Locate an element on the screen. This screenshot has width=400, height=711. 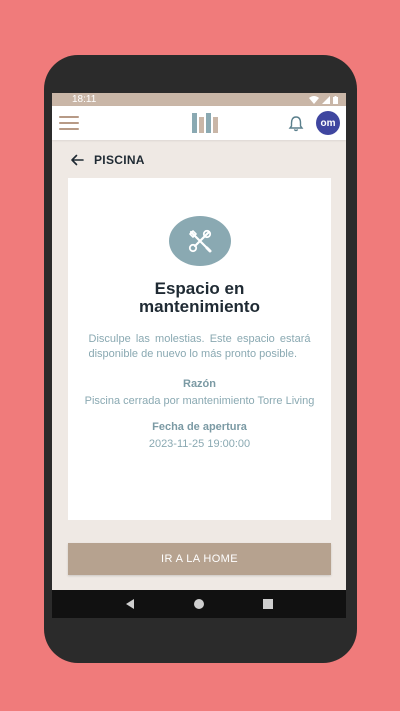
signal-icon is located at coordinates (326, 99).